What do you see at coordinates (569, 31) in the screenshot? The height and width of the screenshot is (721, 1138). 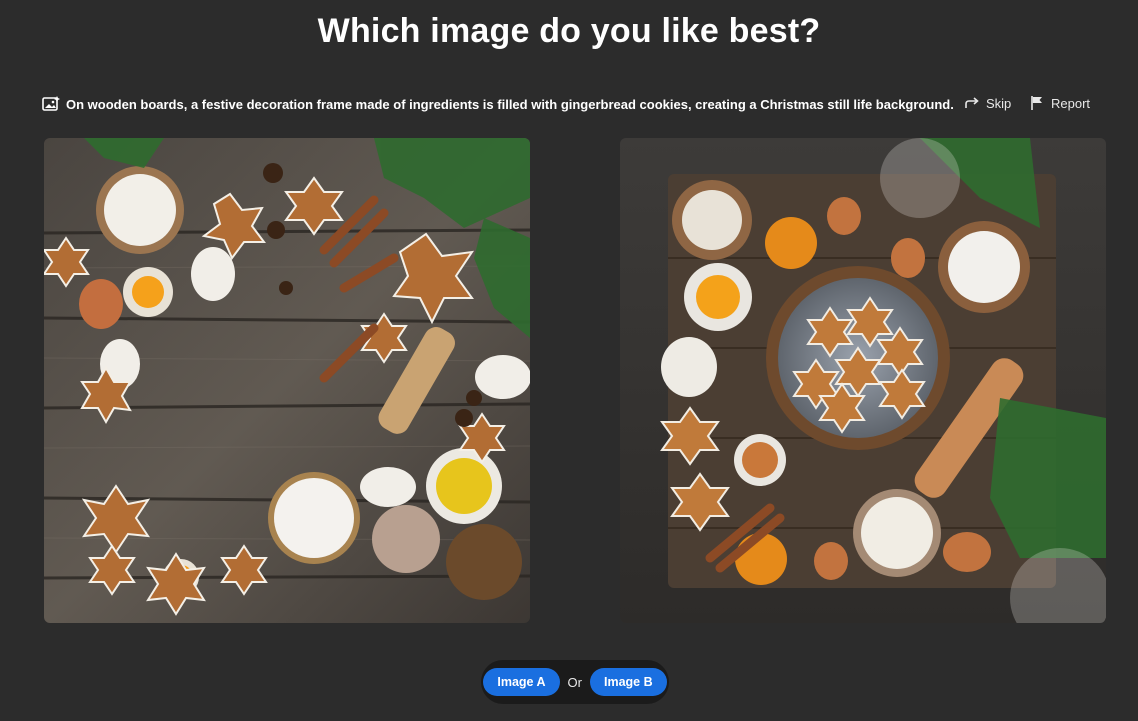 I see `page-title: Which image do you like best?` at bounding box center [569, 31].